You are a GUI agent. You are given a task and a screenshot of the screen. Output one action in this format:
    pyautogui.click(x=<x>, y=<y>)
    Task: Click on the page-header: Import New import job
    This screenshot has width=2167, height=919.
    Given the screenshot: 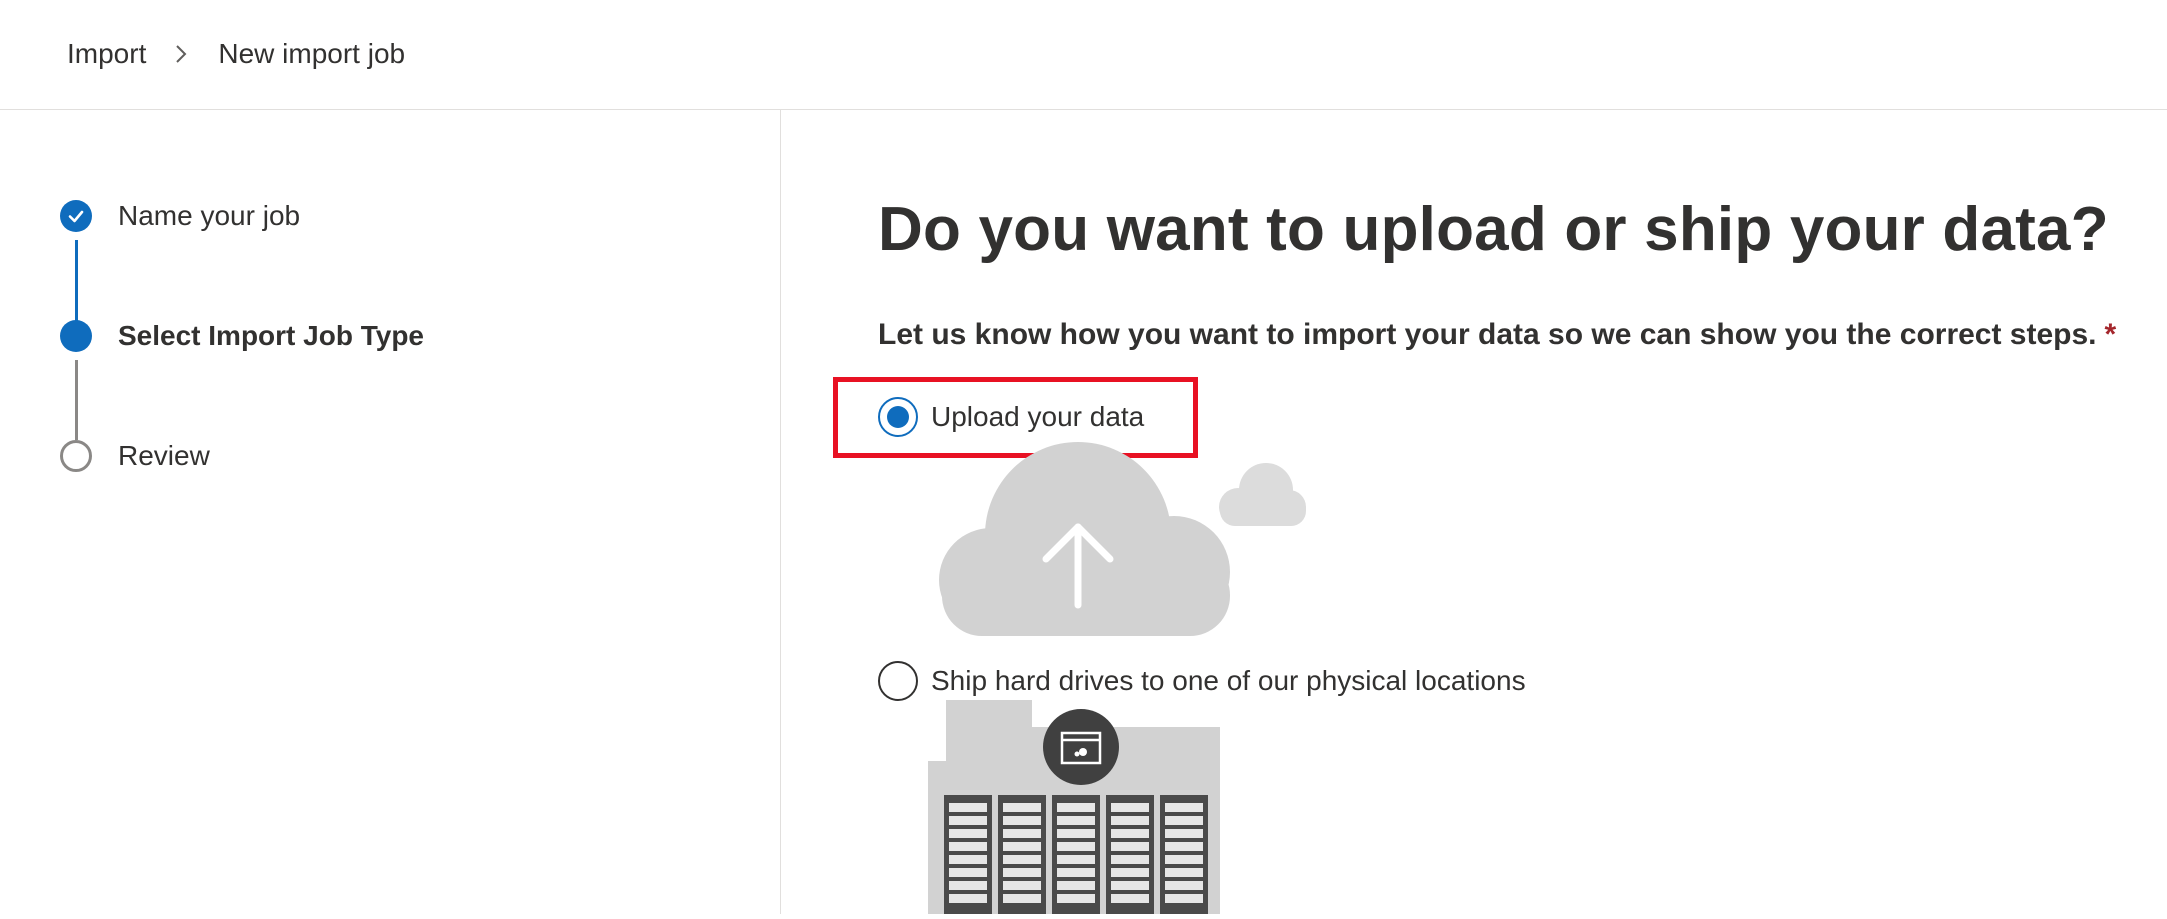 What is the action you would take?
    pyautogui.click(x=1083, y=55)
    